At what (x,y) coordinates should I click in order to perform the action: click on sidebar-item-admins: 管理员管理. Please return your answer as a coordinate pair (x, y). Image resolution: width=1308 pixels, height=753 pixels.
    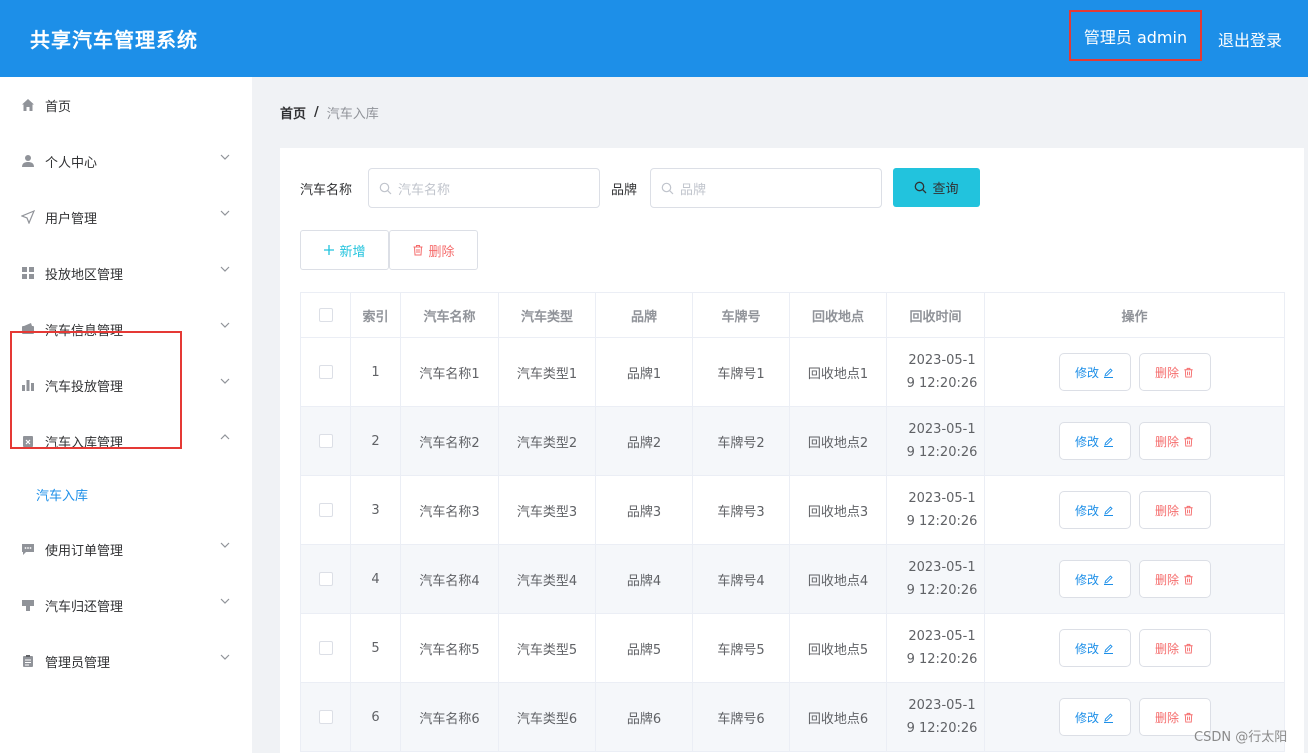
    Looking at the image, I should click on (126, 661).